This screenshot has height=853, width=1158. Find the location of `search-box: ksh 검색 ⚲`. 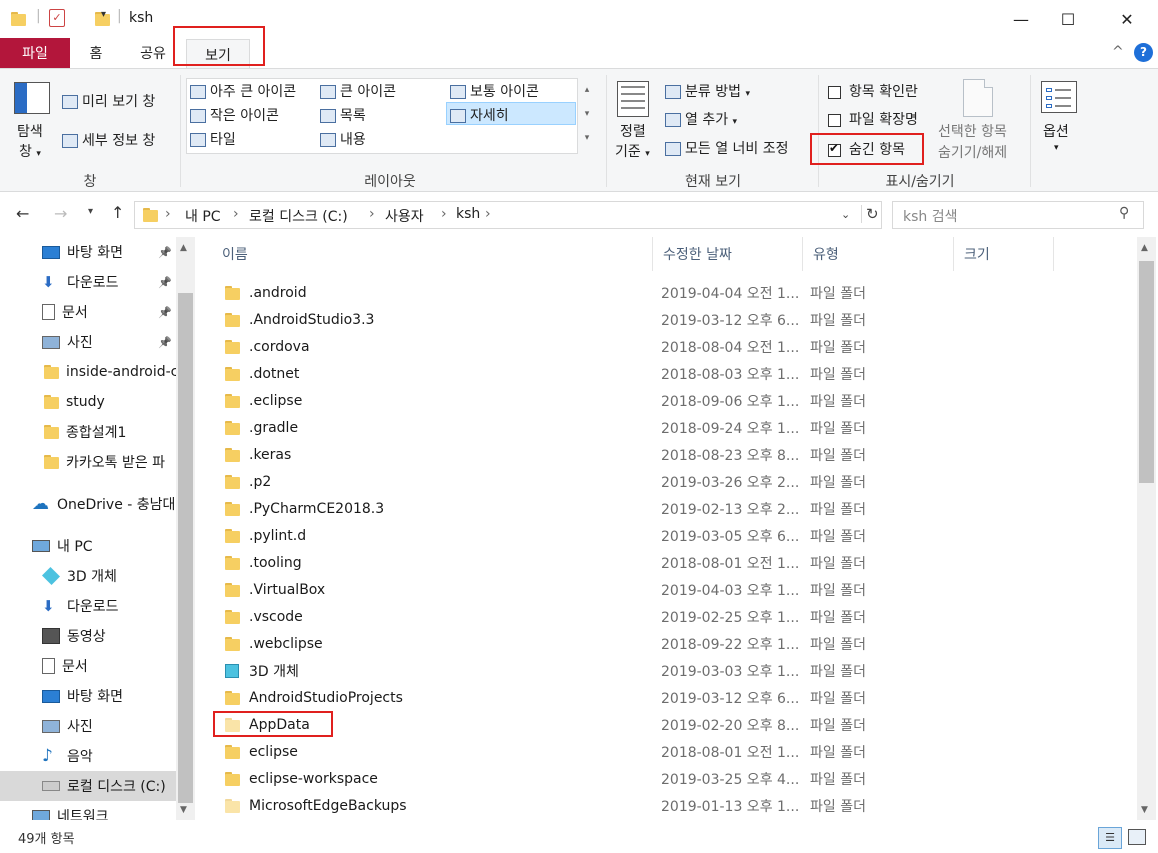

search-box: ksh 검색 ⚲ is located at coordinates (1018, 215).